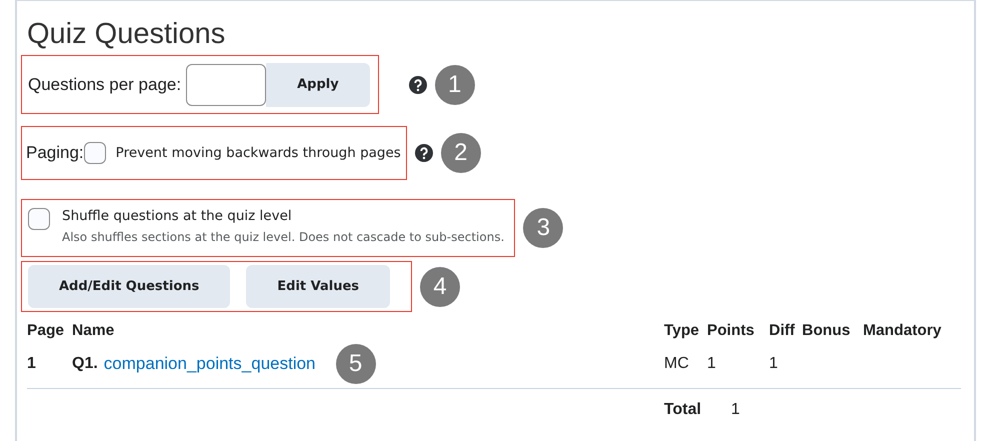 This screenshot has height=441, width=990. Describe the element at coordinates (126, 34) in the screenshot. I see `page-title: Quiz Questions` at that location.